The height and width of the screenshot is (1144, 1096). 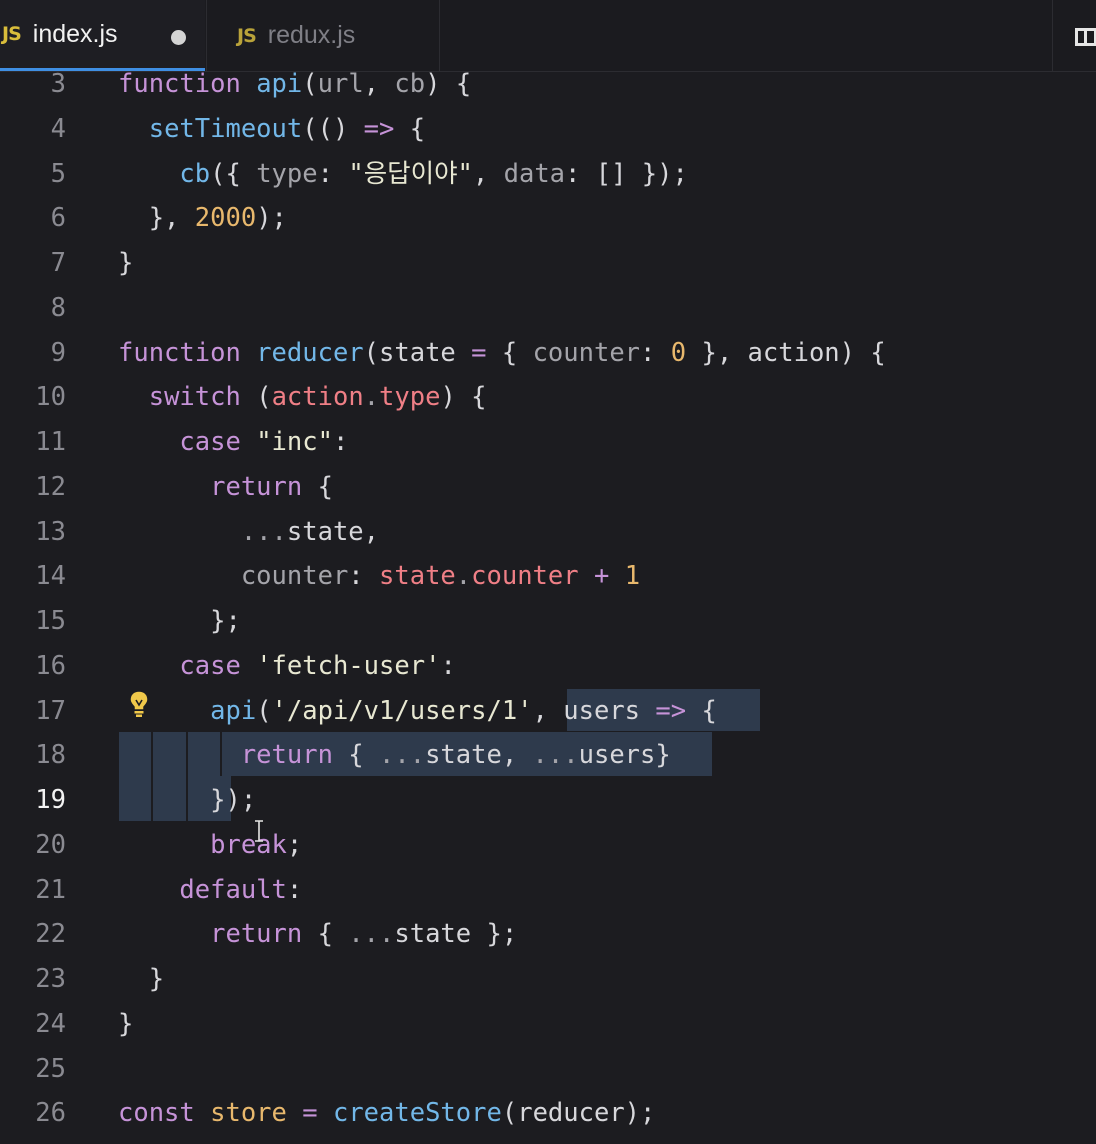 I want to click on line-number: 19, so click(x=50, y=800).